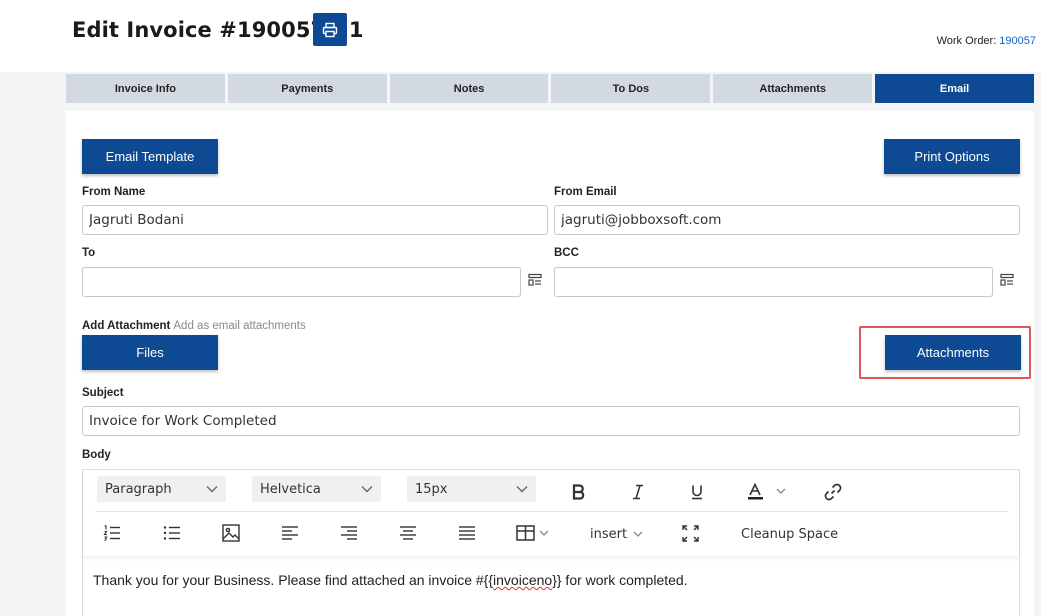 This screenshot has width=1041, height=616. I want to click on files-button: Files, so click(150, 352).